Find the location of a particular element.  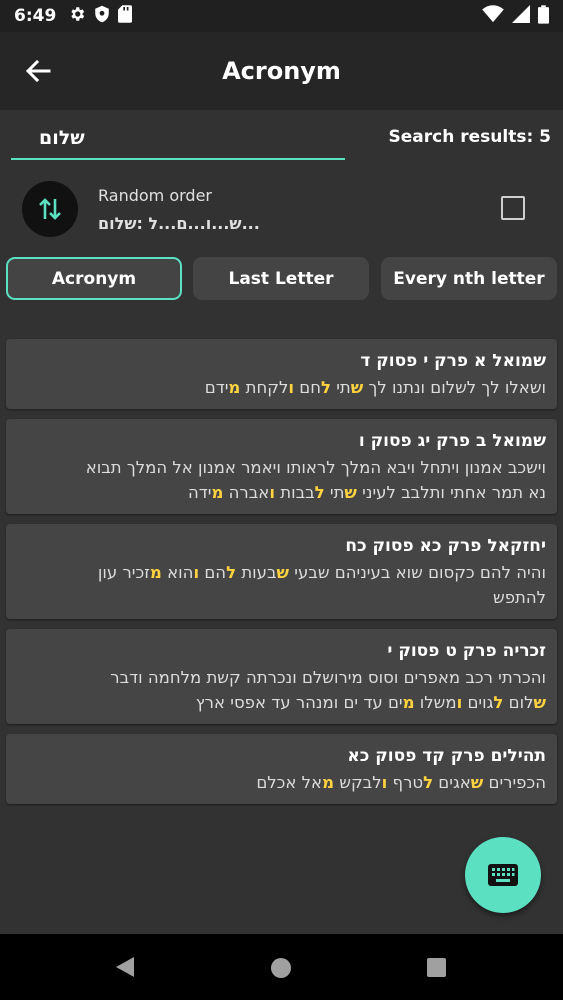

gear-icon is located at coordinates (77, 16).